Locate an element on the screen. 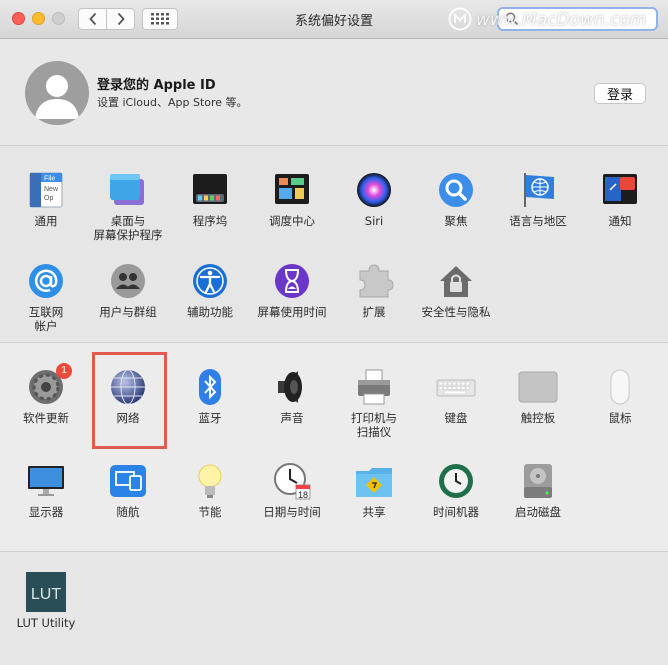  lut-icon-text: LUT is located at coordinates (46, 594).